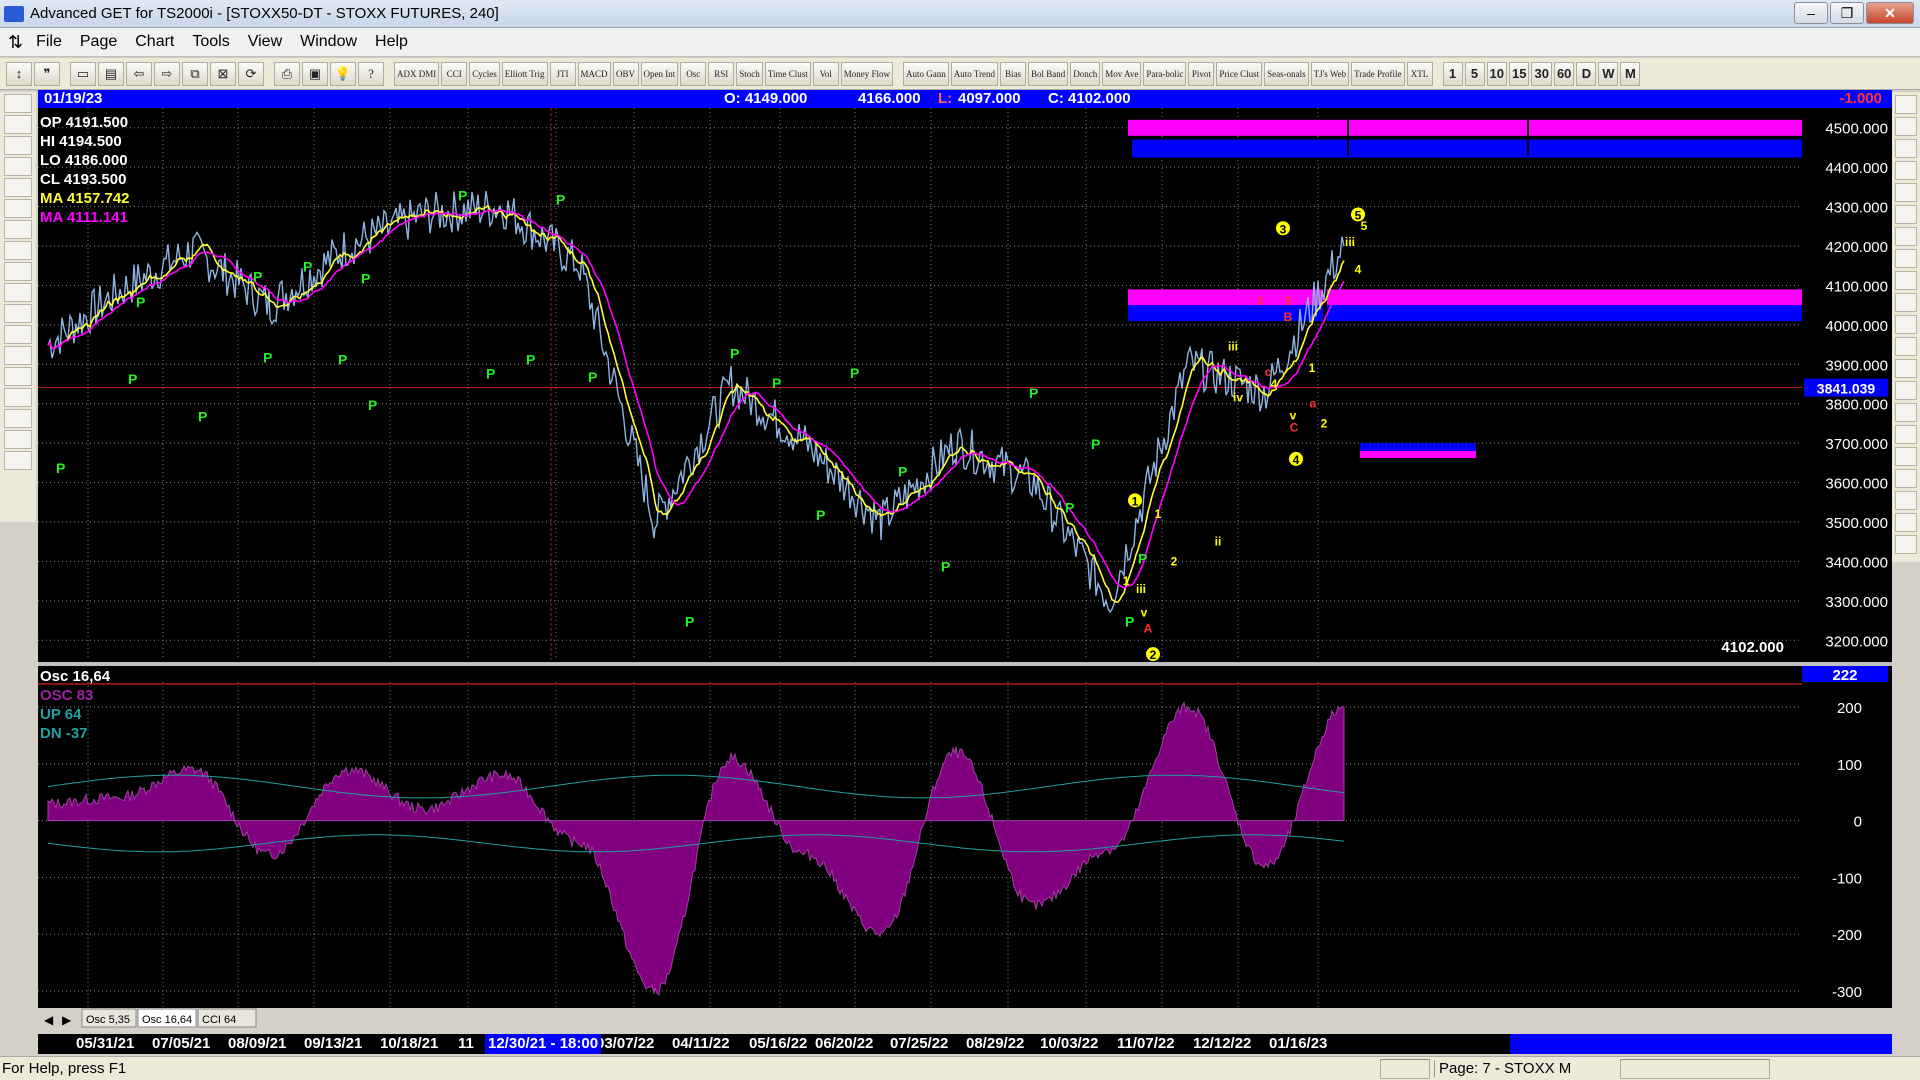  Describe the element at coordinates (371, 73) in the screenshot. I see `question-icon: ?` at that location.